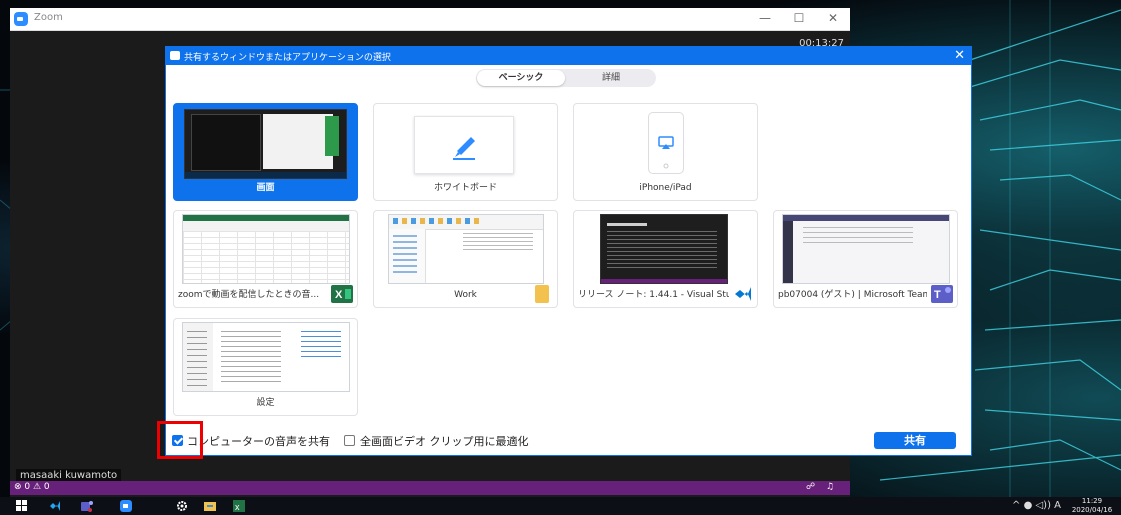 This screenshot has width=1121, height=515. I want to click on vscode-window-thumbnail, so click(664, 249).